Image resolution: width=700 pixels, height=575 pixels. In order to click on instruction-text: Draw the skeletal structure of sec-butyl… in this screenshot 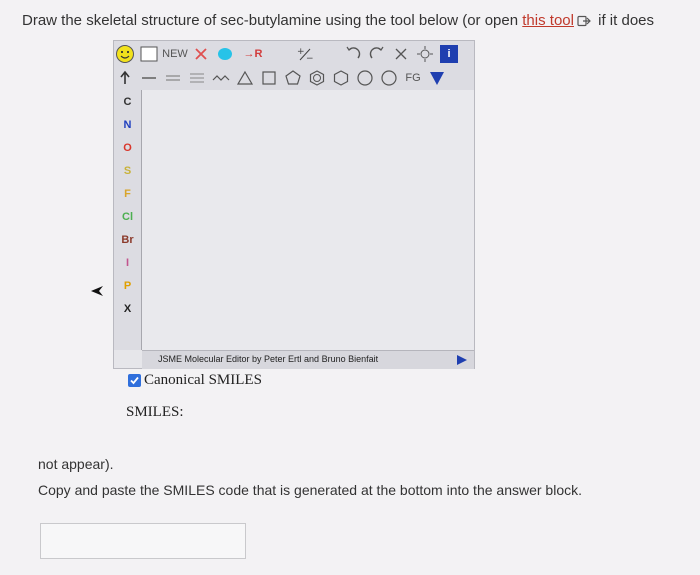, I will do `click(357, 21)`.